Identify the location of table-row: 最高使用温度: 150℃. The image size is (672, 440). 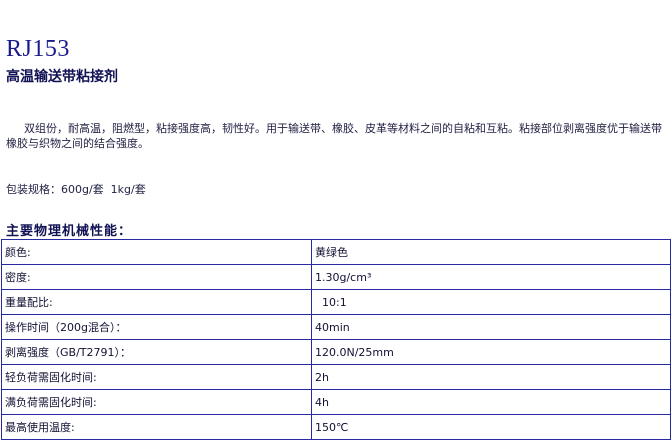
(336, 427).